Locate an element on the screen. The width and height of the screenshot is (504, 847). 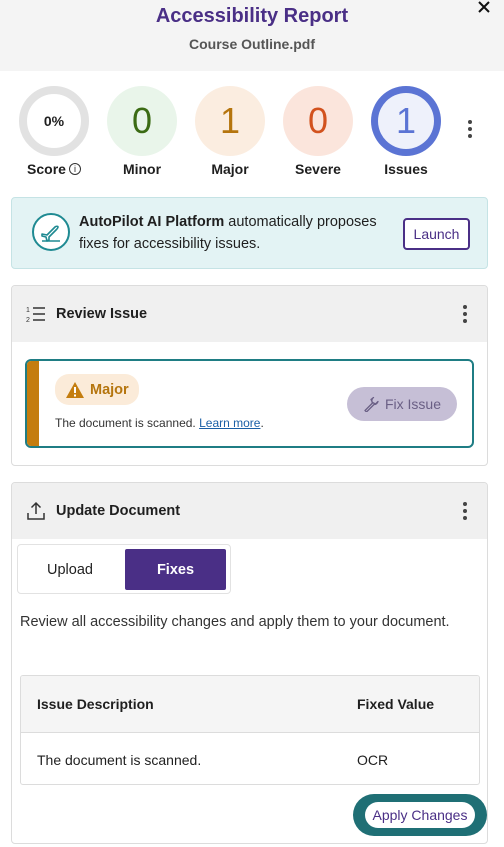
header-issue-description: Issue Description is located at coordinates (95, 704).